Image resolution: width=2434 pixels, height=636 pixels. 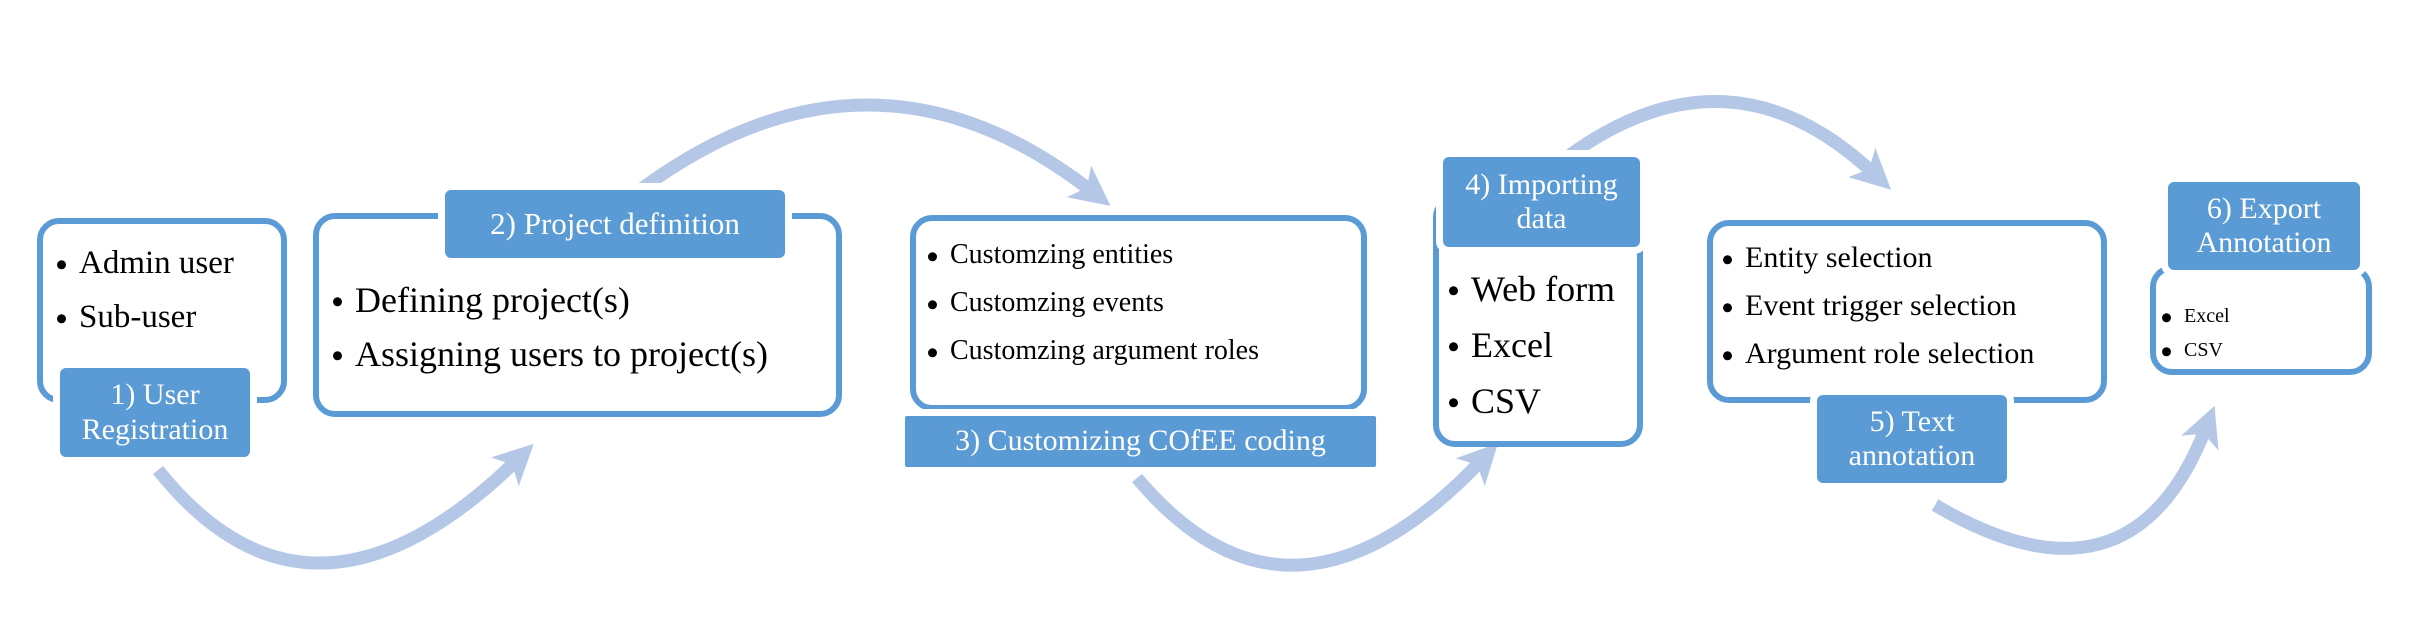 I want to click on step-5-item: Entity selection, so click(x=1909, y=258).